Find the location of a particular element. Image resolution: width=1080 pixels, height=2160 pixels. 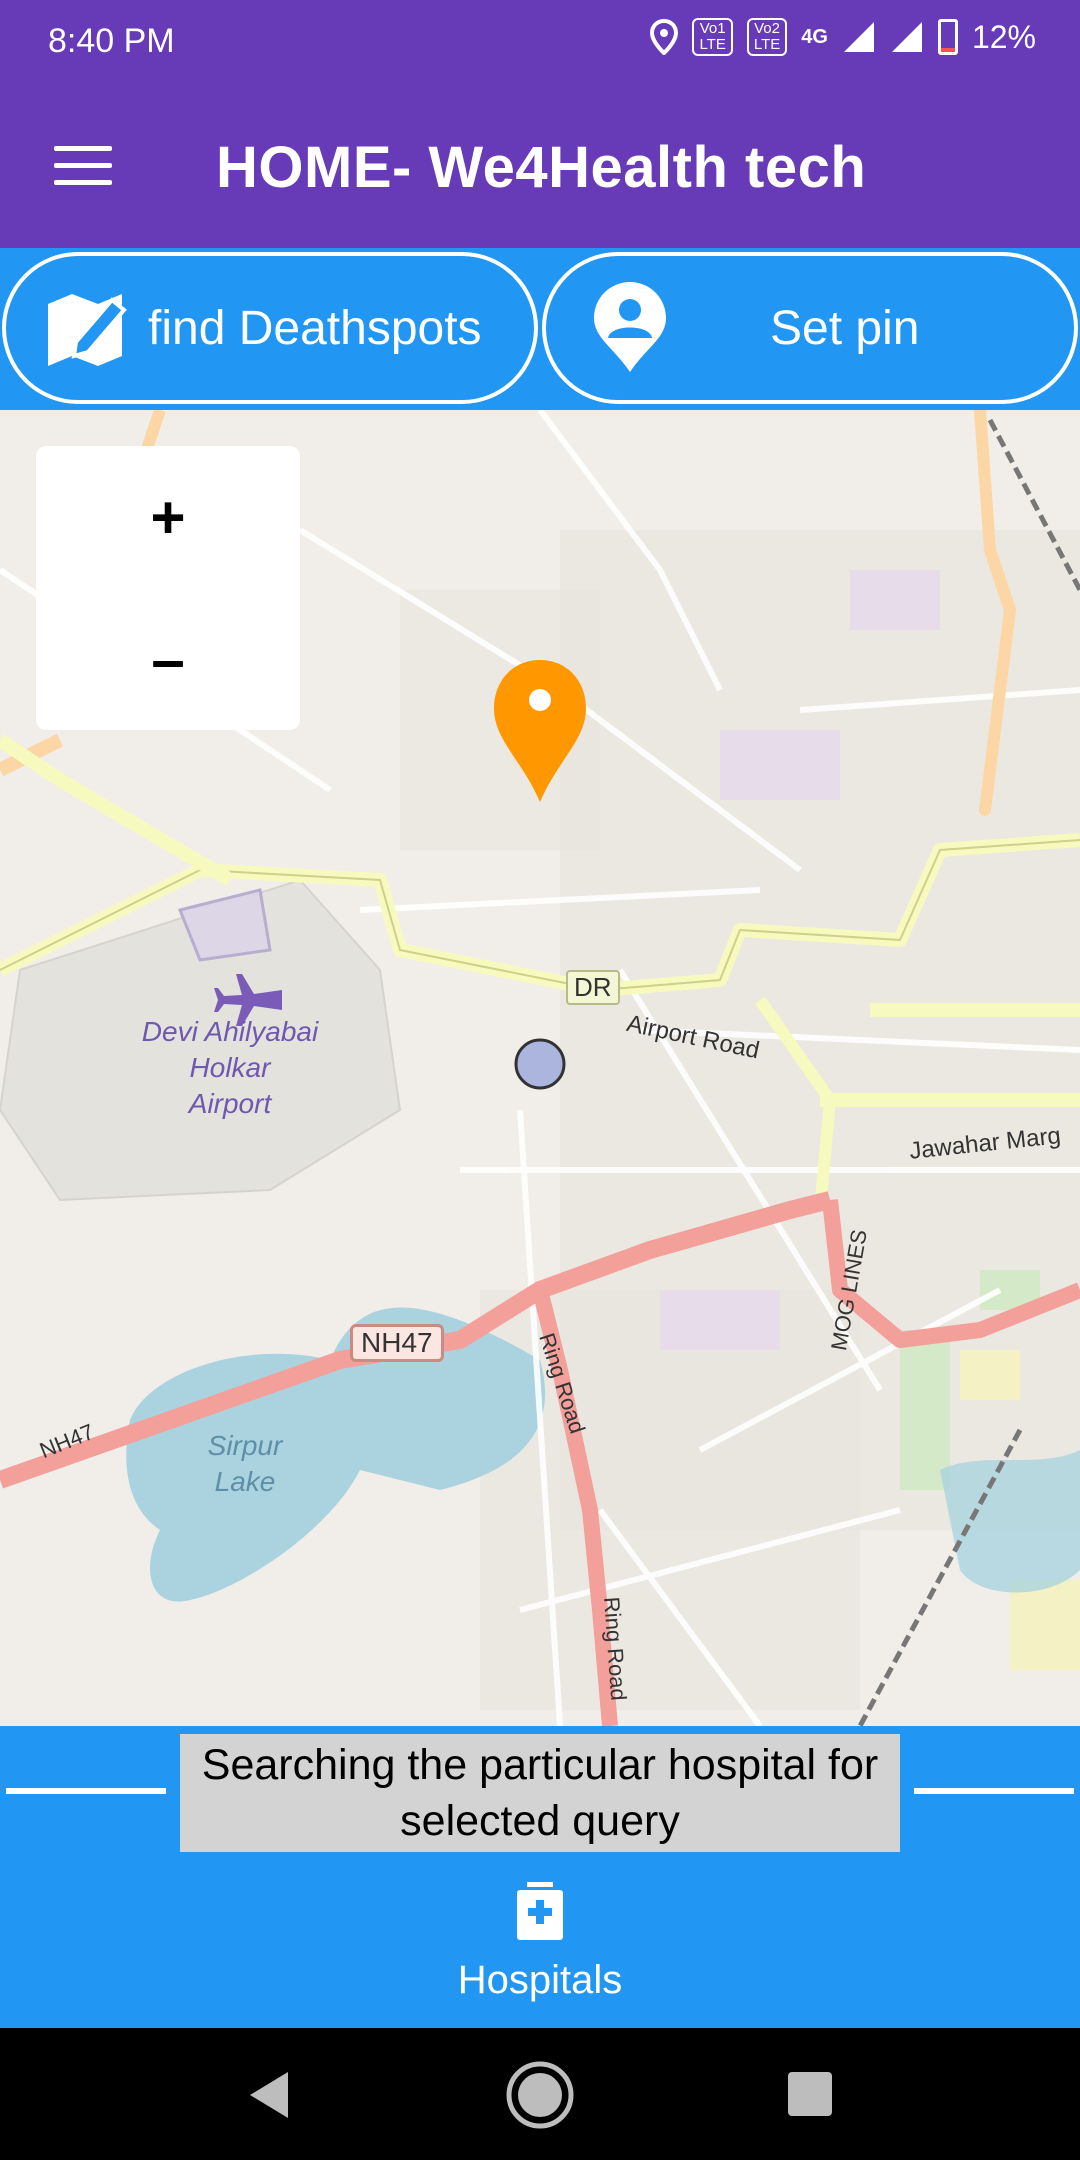

nav-label-hospitals: Hospitals is located at coordinates (540, 1980).